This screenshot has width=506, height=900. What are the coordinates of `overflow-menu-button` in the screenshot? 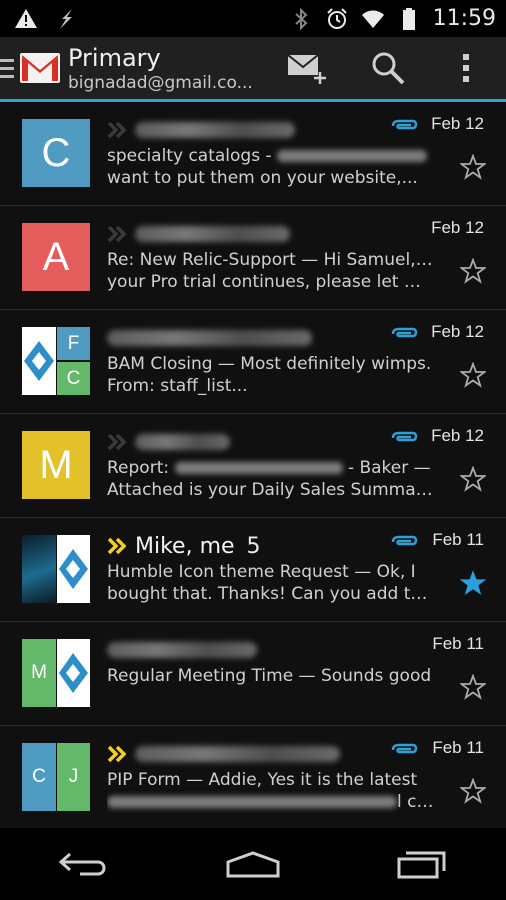 It's located at (466, 68).